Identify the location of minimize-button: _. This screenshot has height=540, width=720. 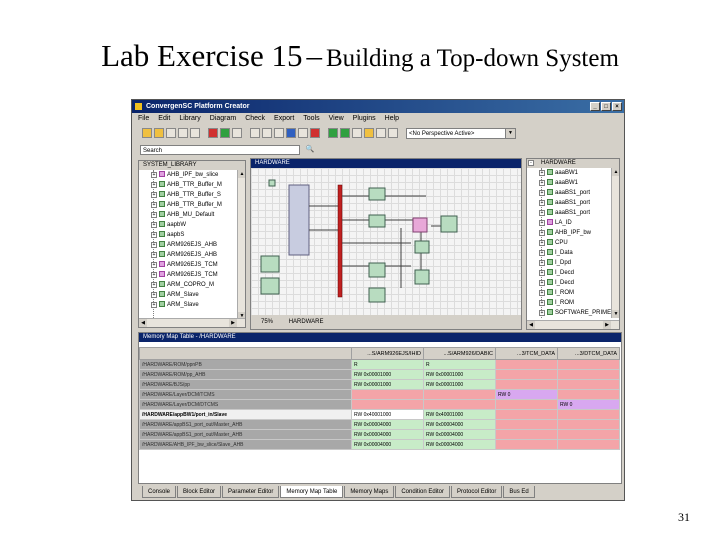
(595, 106).